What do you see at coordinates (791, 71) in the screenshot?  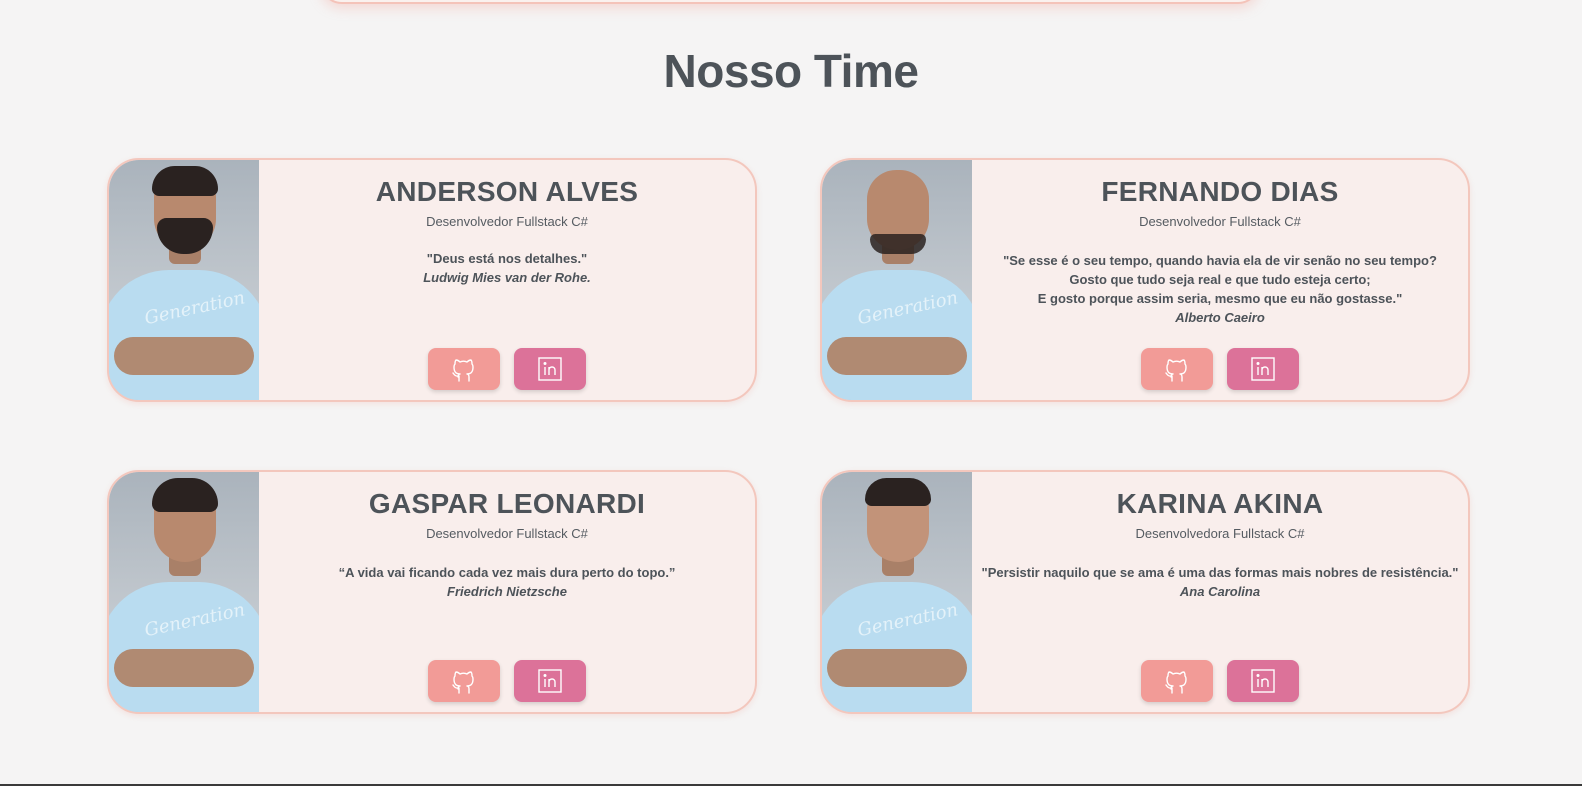 I see `section-title: Nosso Time` at bounding box center [791, 71].